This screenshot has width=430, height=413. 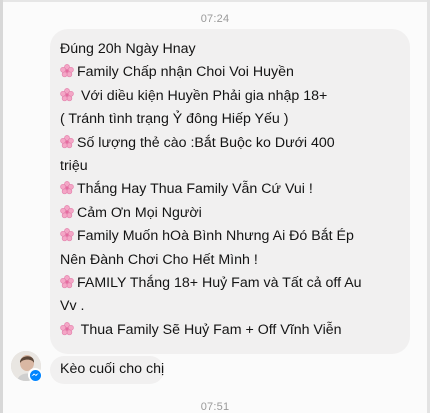 What do you see at coordinates (202, 95) in the screenshot?
I see `message-line-text: Với diều kiện Huyền Phải gia nhập 18+` at bounding box center [202, 95].